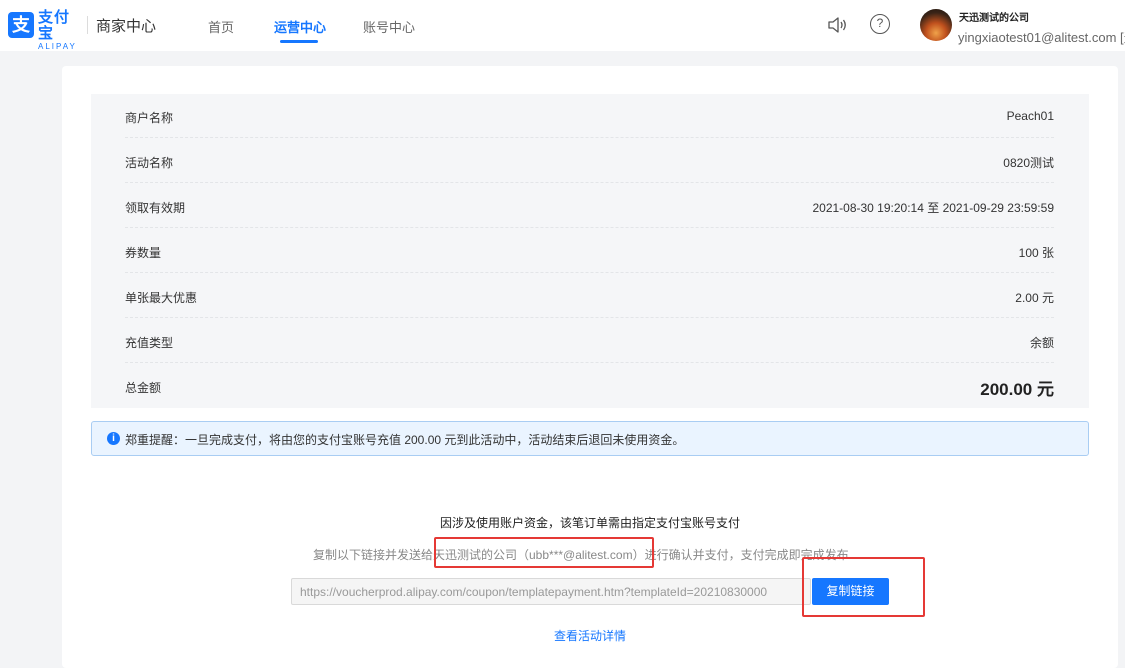 The image size is (1125, 668). What do you see at coordinates (1041, 343) in the screenshot?
I see `info-value: 余额` at bounding box center [1041, 343].